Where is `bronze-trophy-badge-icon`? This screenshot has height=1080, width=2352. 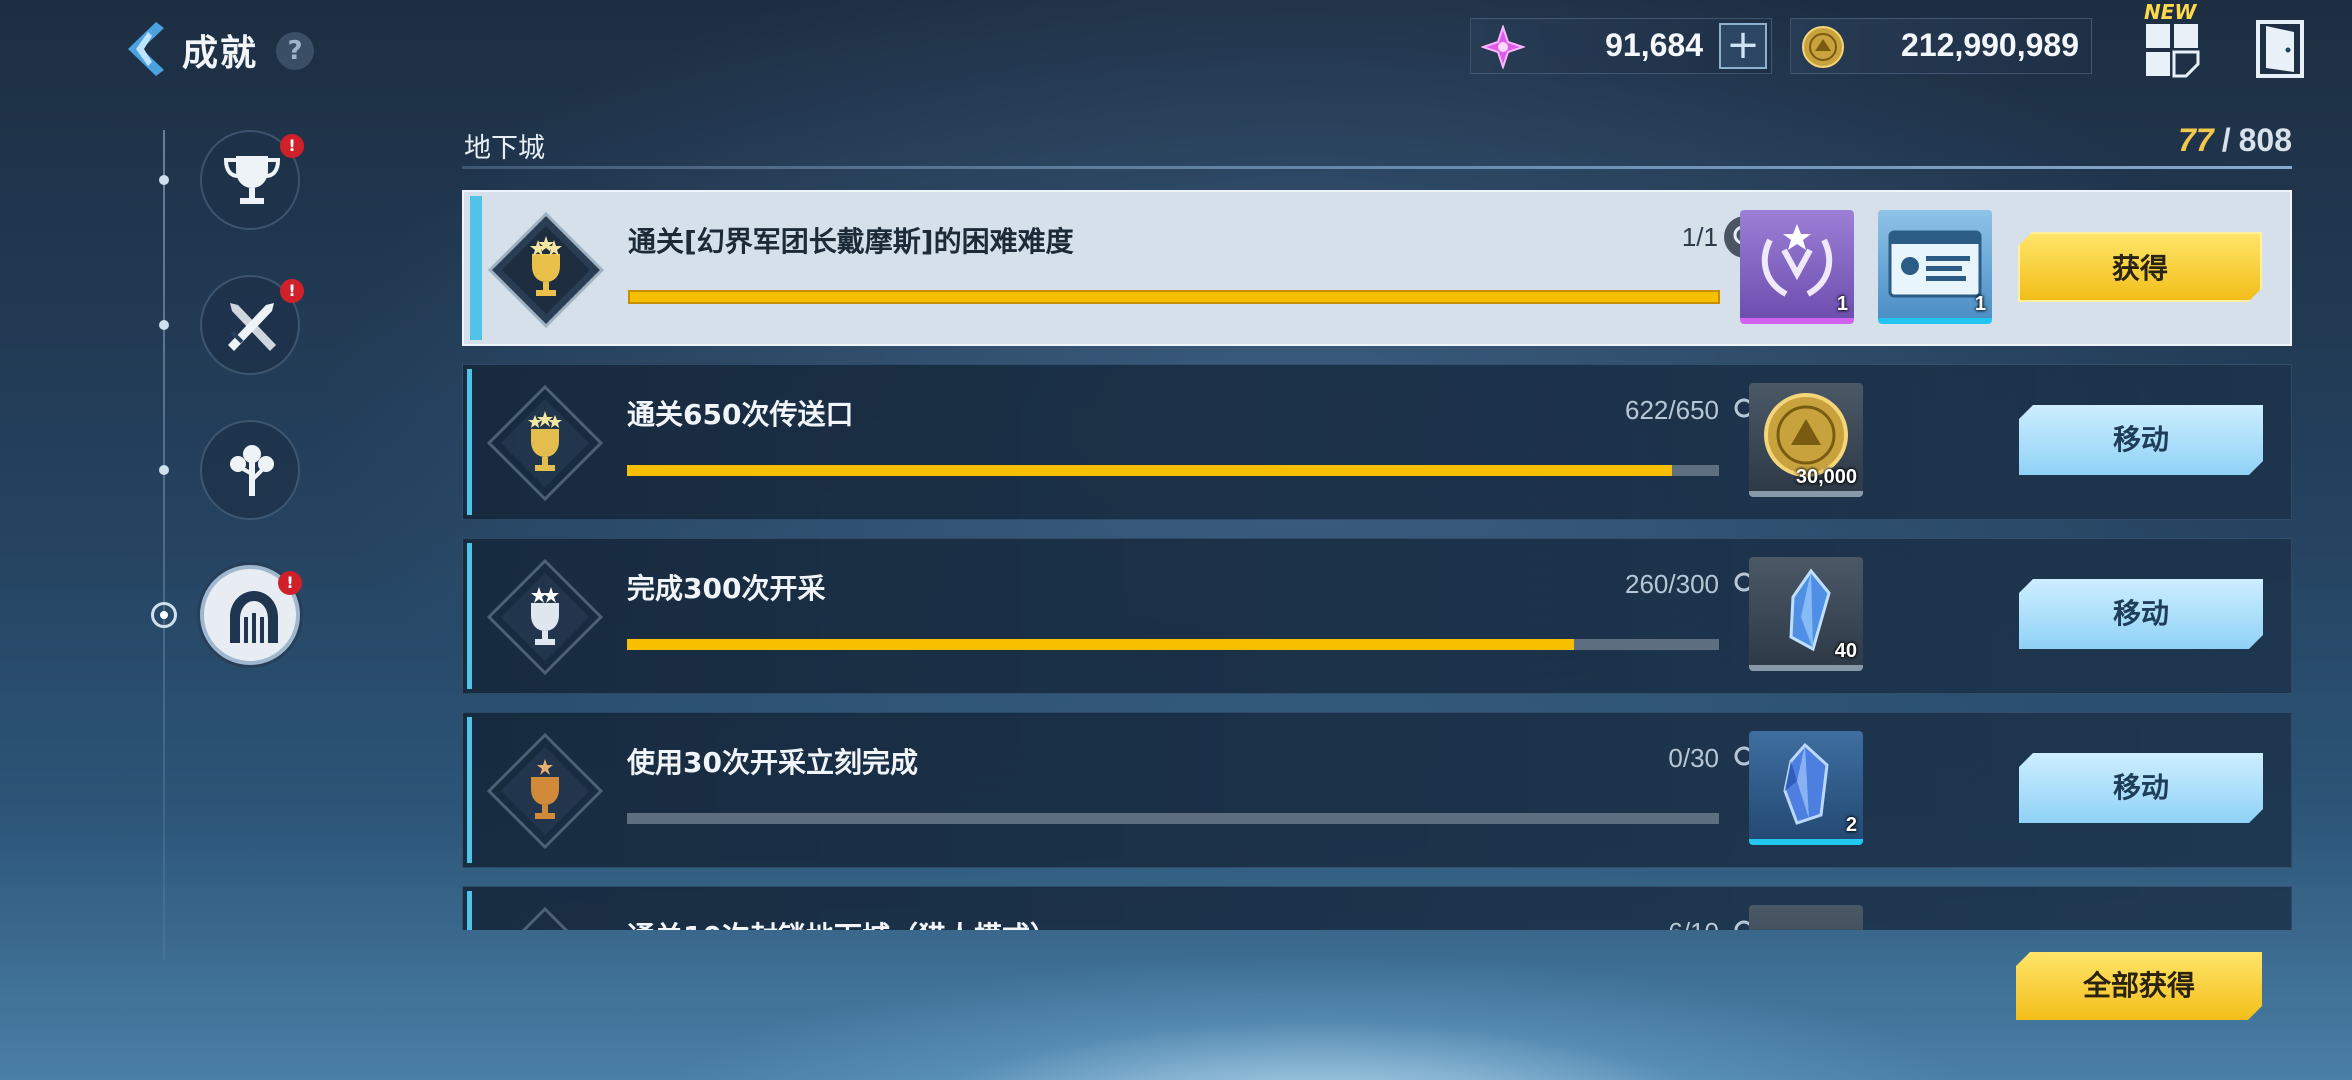
bronze-trophy-badge-icon is located at coordinates (545, 791).